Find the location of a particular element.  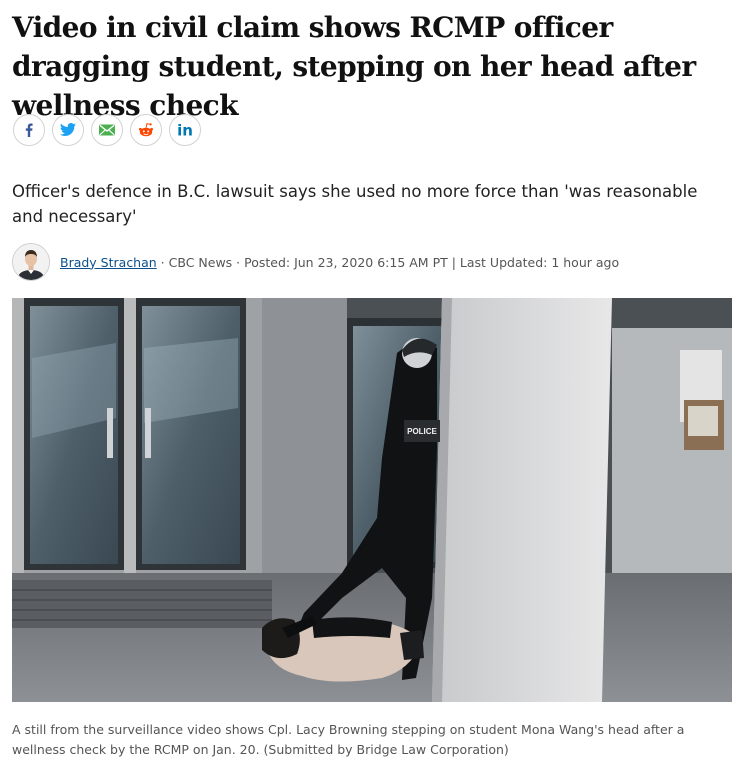

share-bar: in is located at coordinates (107, 130).